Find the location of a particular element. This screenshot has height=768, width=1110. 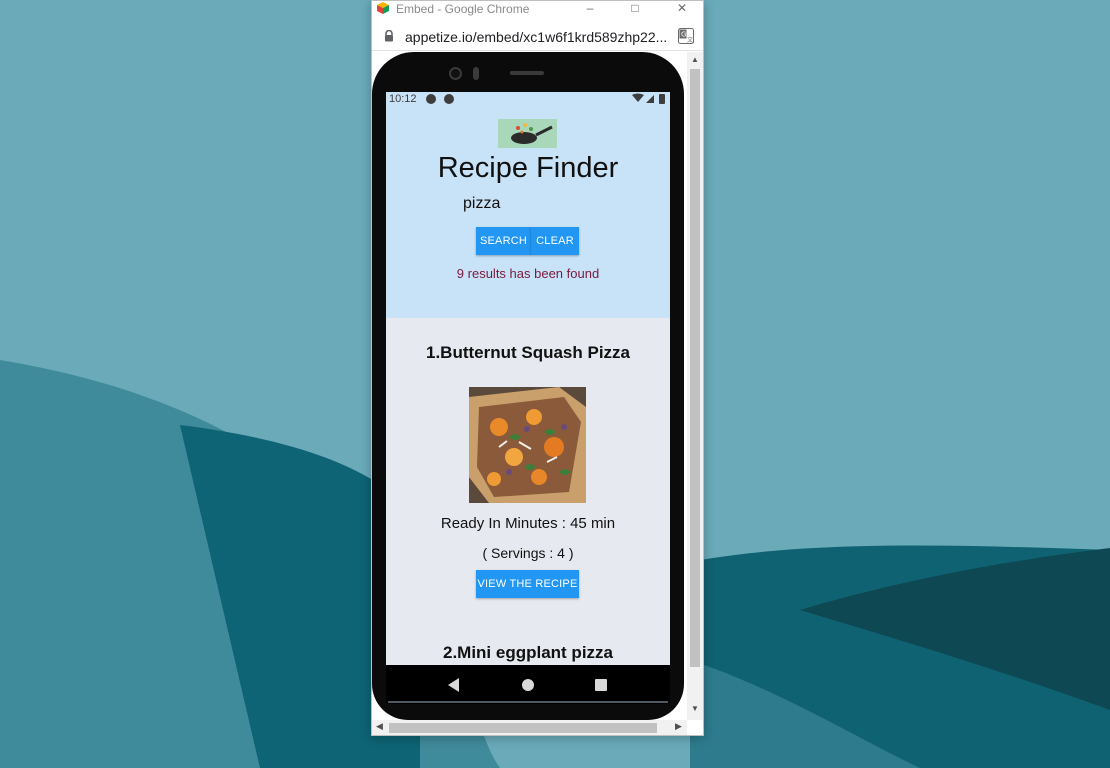

sync-icon is located at coordinates (449, 99).